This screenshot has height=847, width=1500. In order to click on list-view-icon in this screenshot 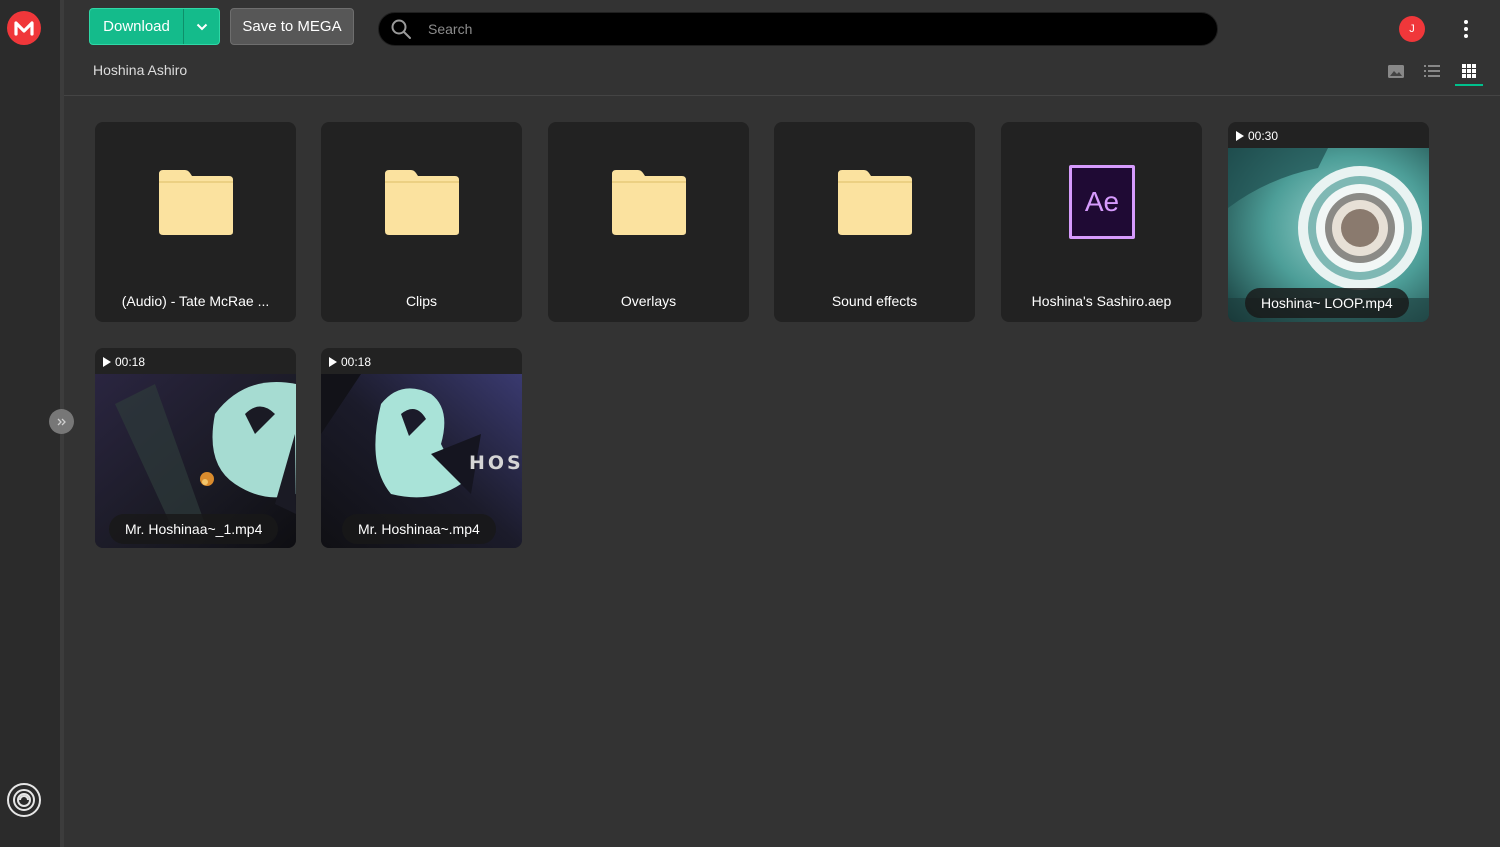, I will do `click(1432, 71)`.